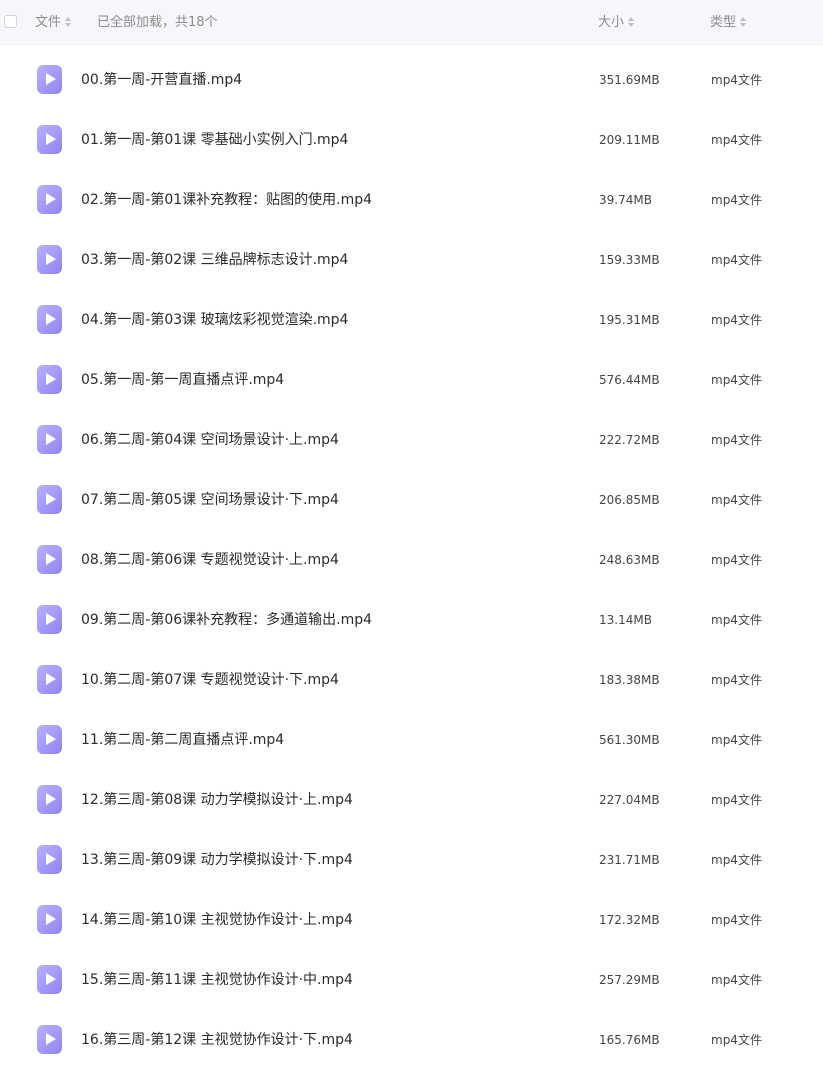  Describe the element at coordinates (629, 860) in the screenshot. I see `file-size: 231.71MB` at that location.